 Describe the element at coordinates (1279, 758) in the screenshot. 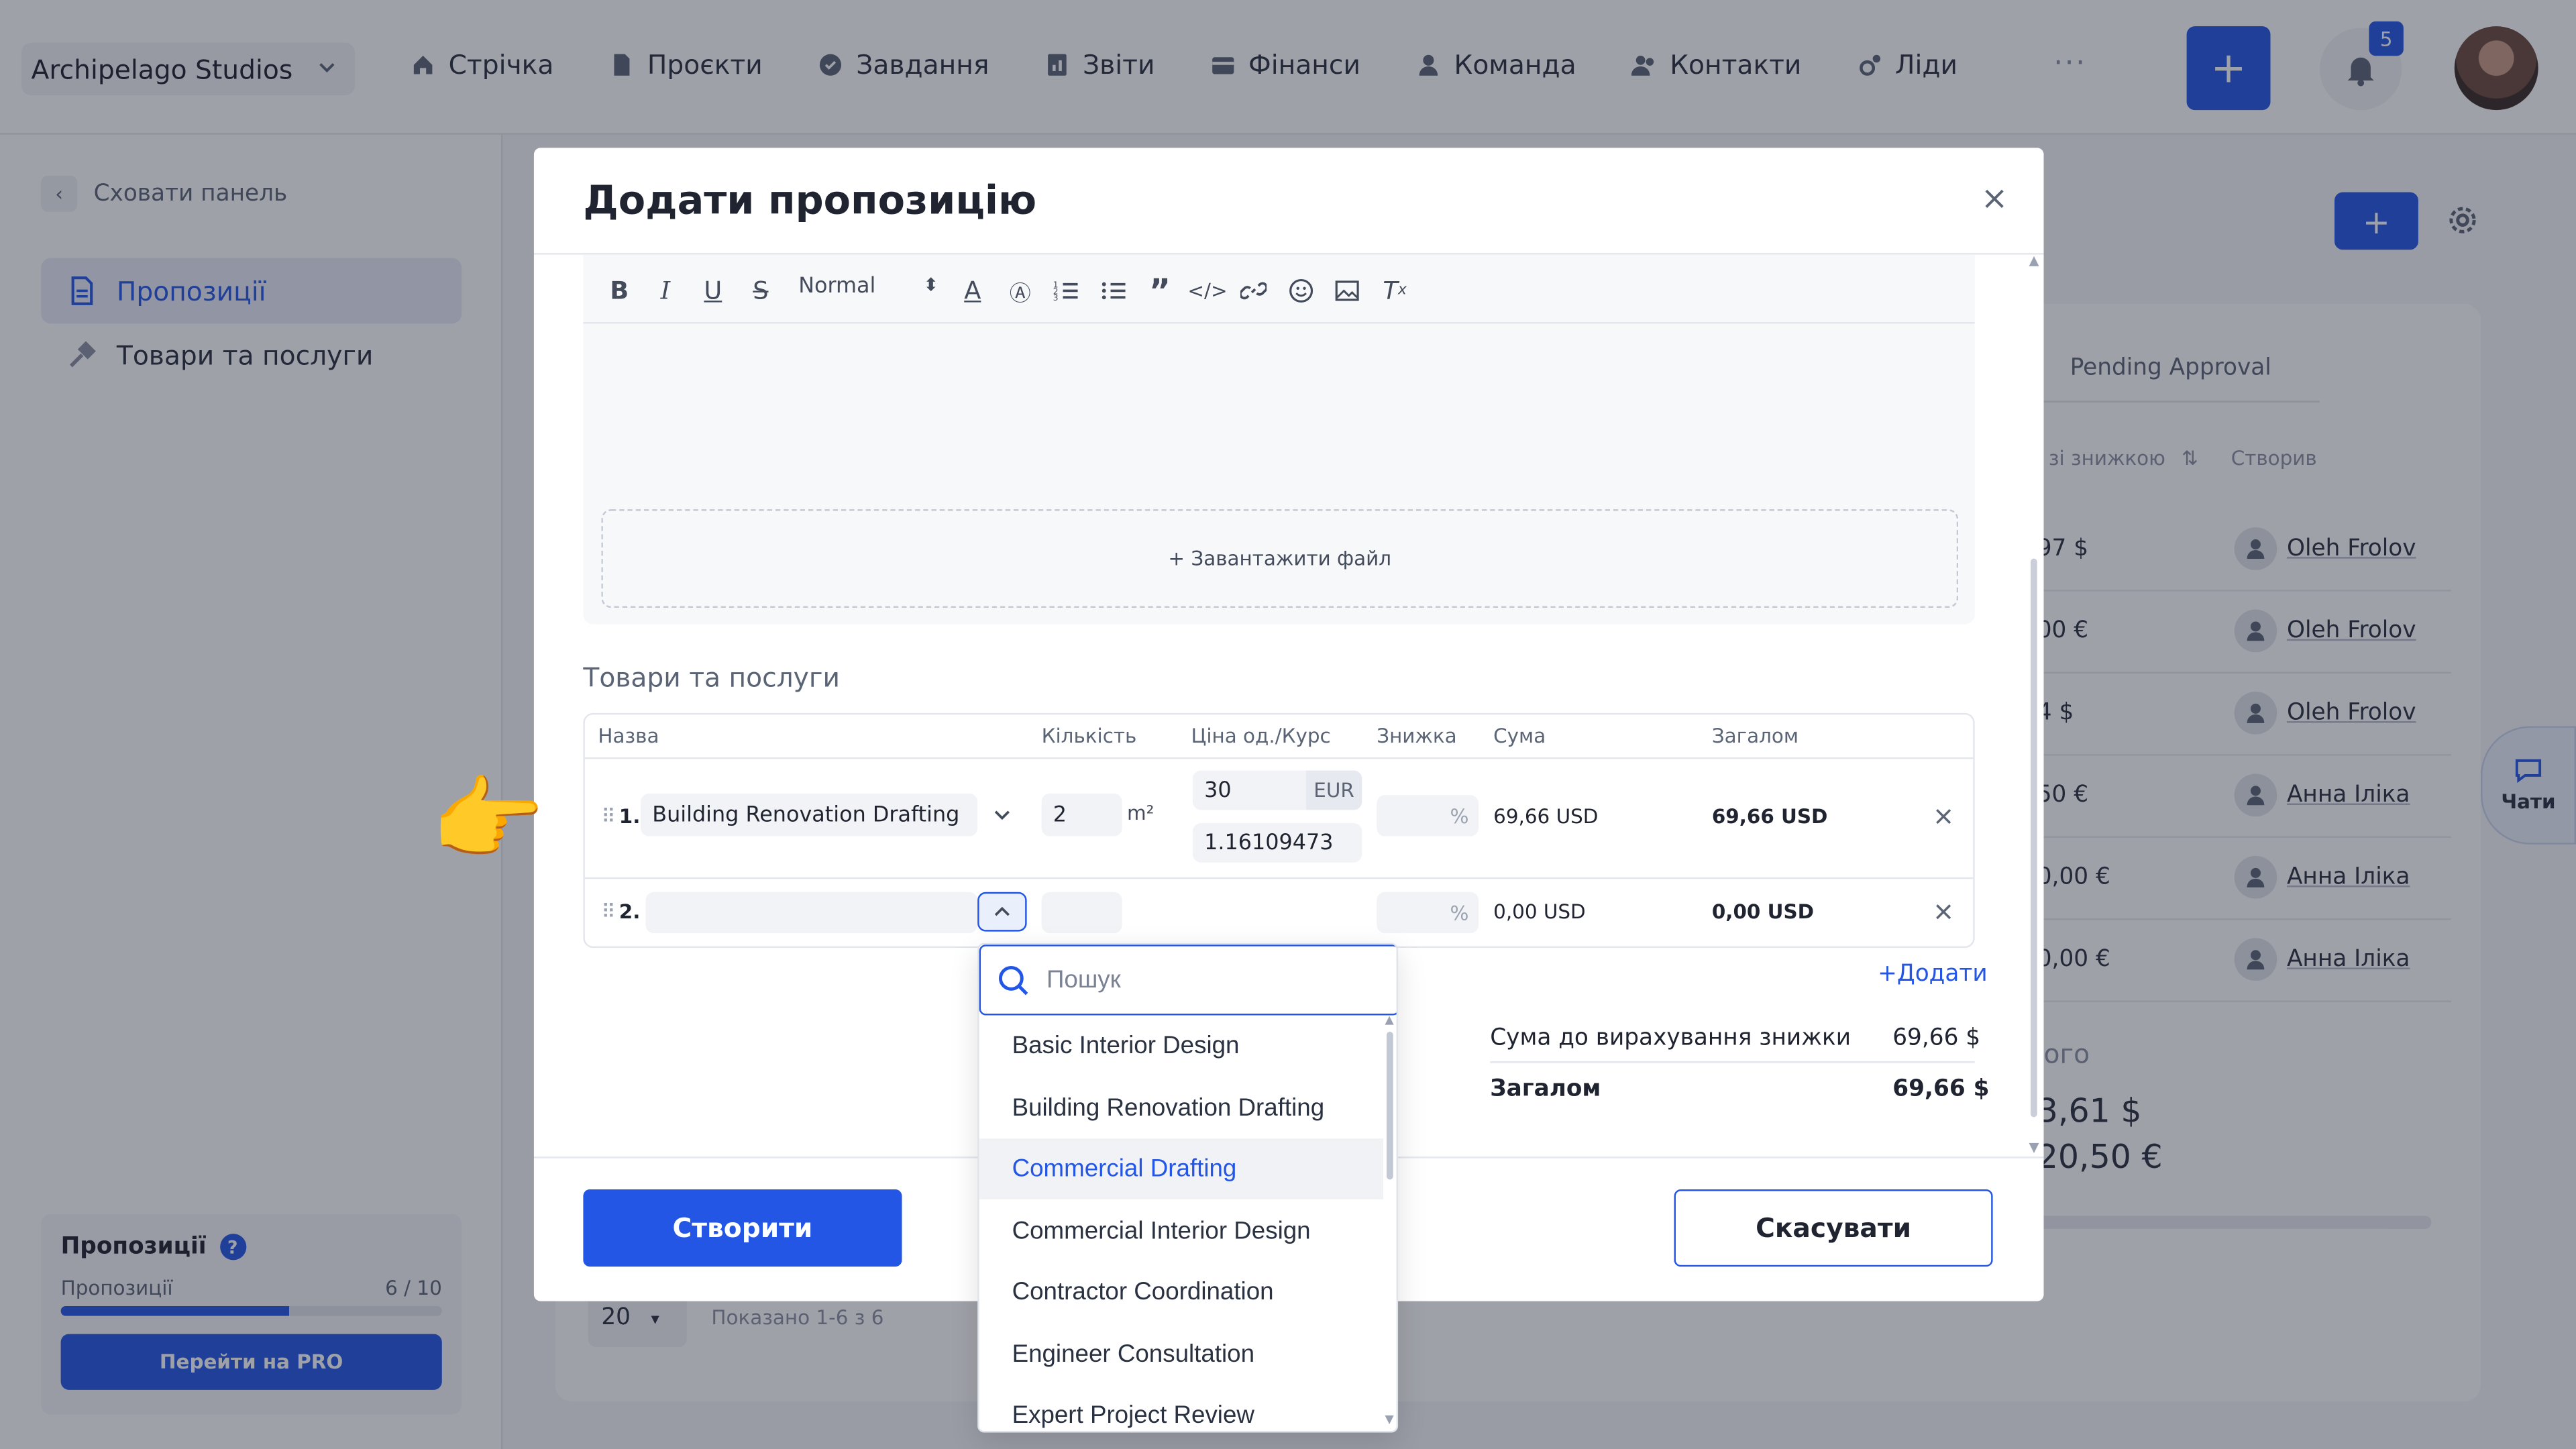

I see `header-divider` at that location.